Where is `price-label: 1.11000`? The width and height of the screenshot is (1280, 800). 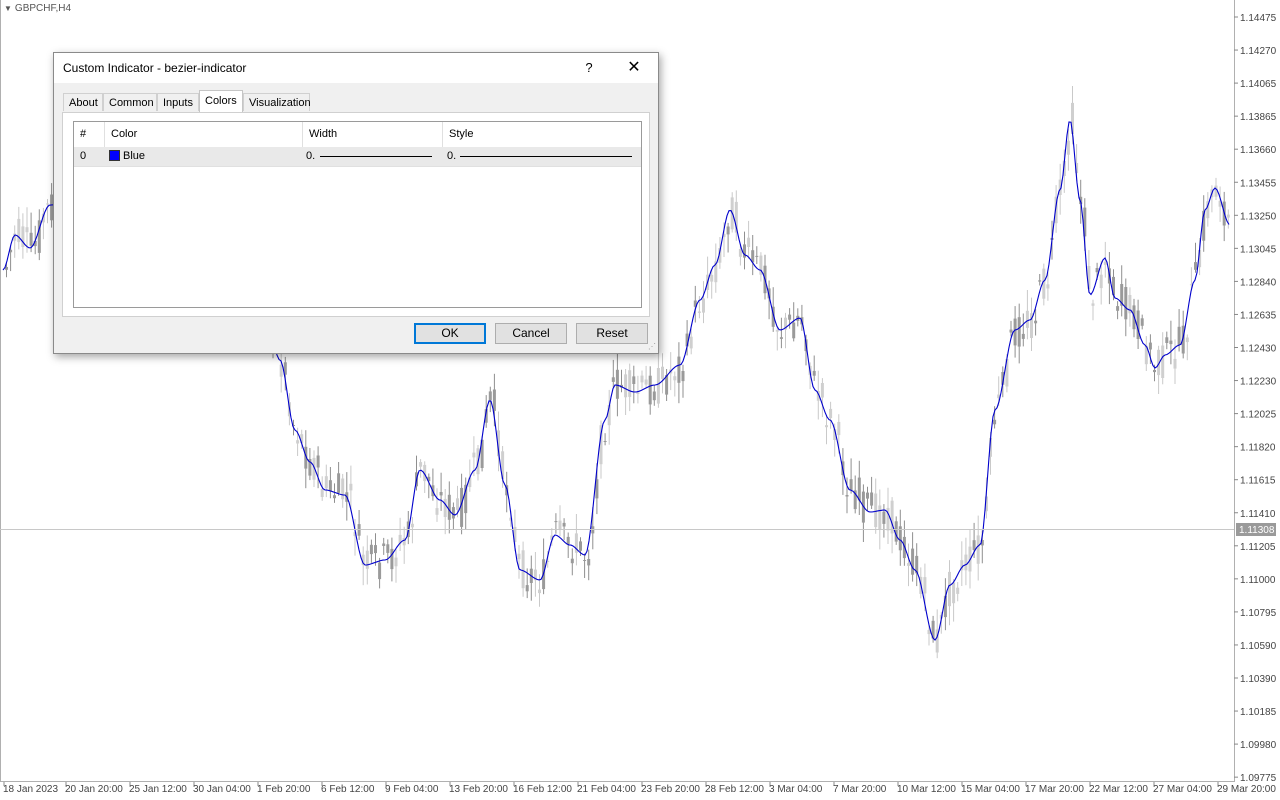
price-label: 1.11000 is located at coordinates (1258, 580).